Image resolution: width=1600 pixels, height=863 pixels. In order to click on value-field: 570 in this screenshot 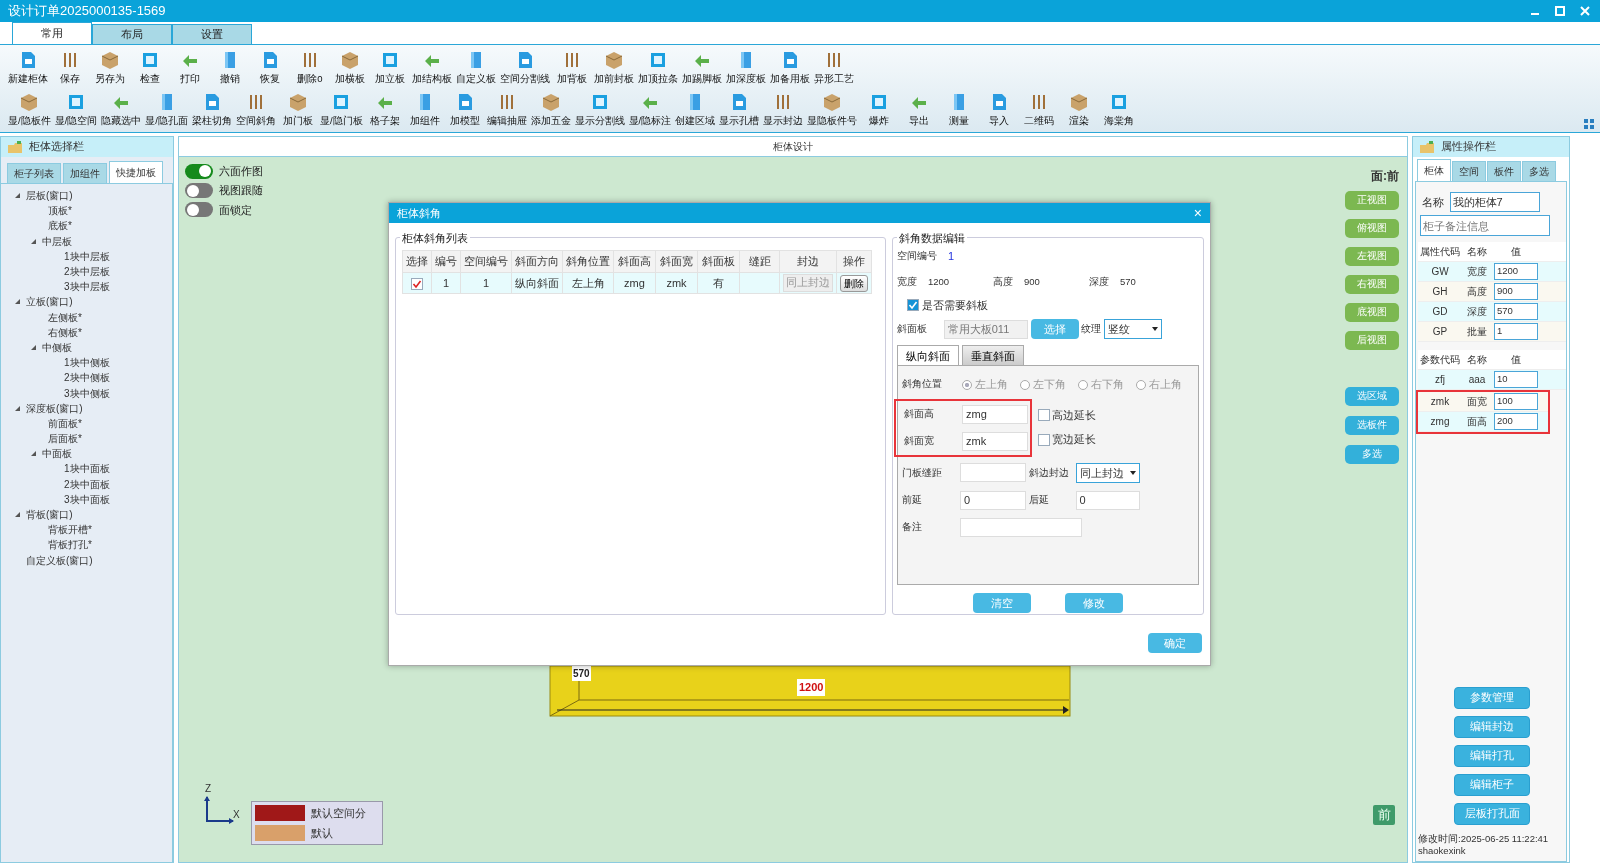, I will do `click(1516, 311)`.